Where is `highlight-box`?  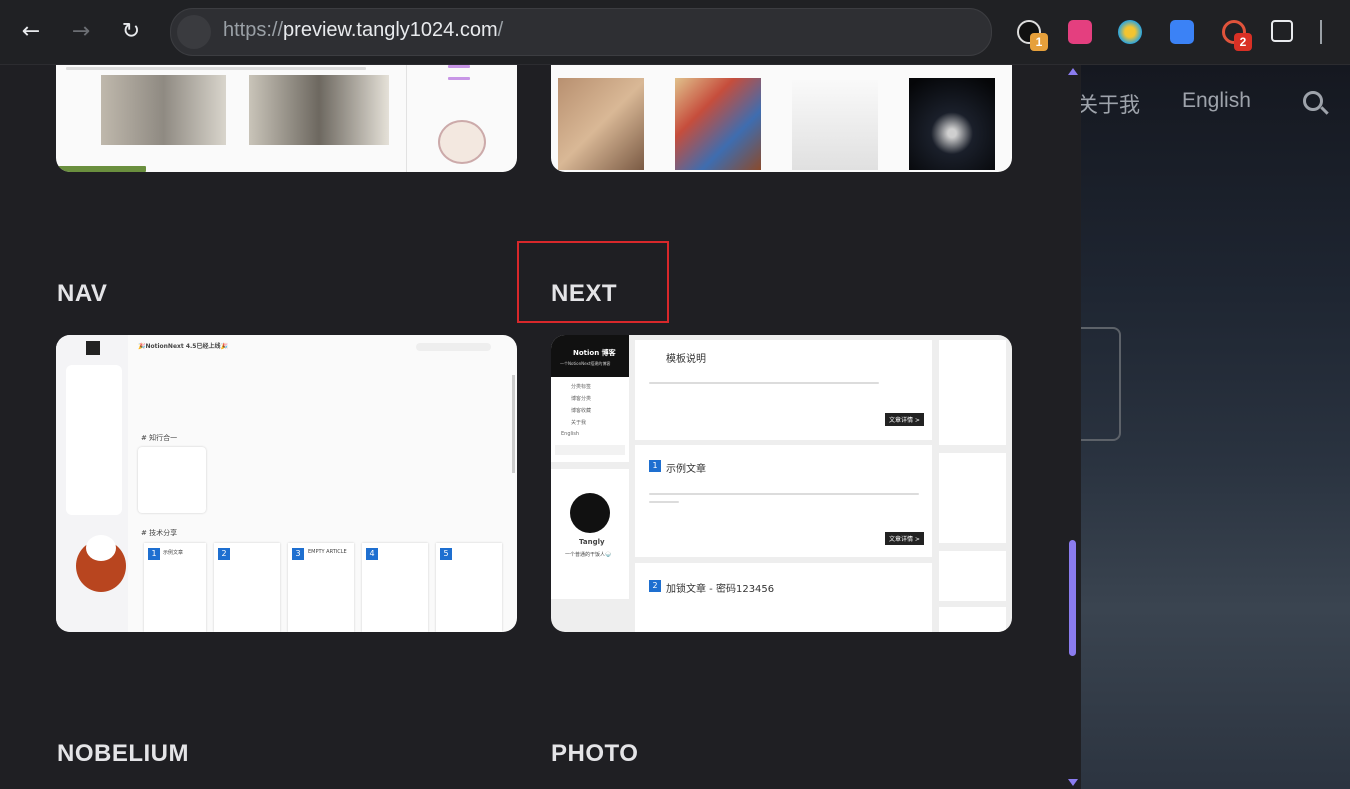
highlight-box is located at coordinates (593, 282).